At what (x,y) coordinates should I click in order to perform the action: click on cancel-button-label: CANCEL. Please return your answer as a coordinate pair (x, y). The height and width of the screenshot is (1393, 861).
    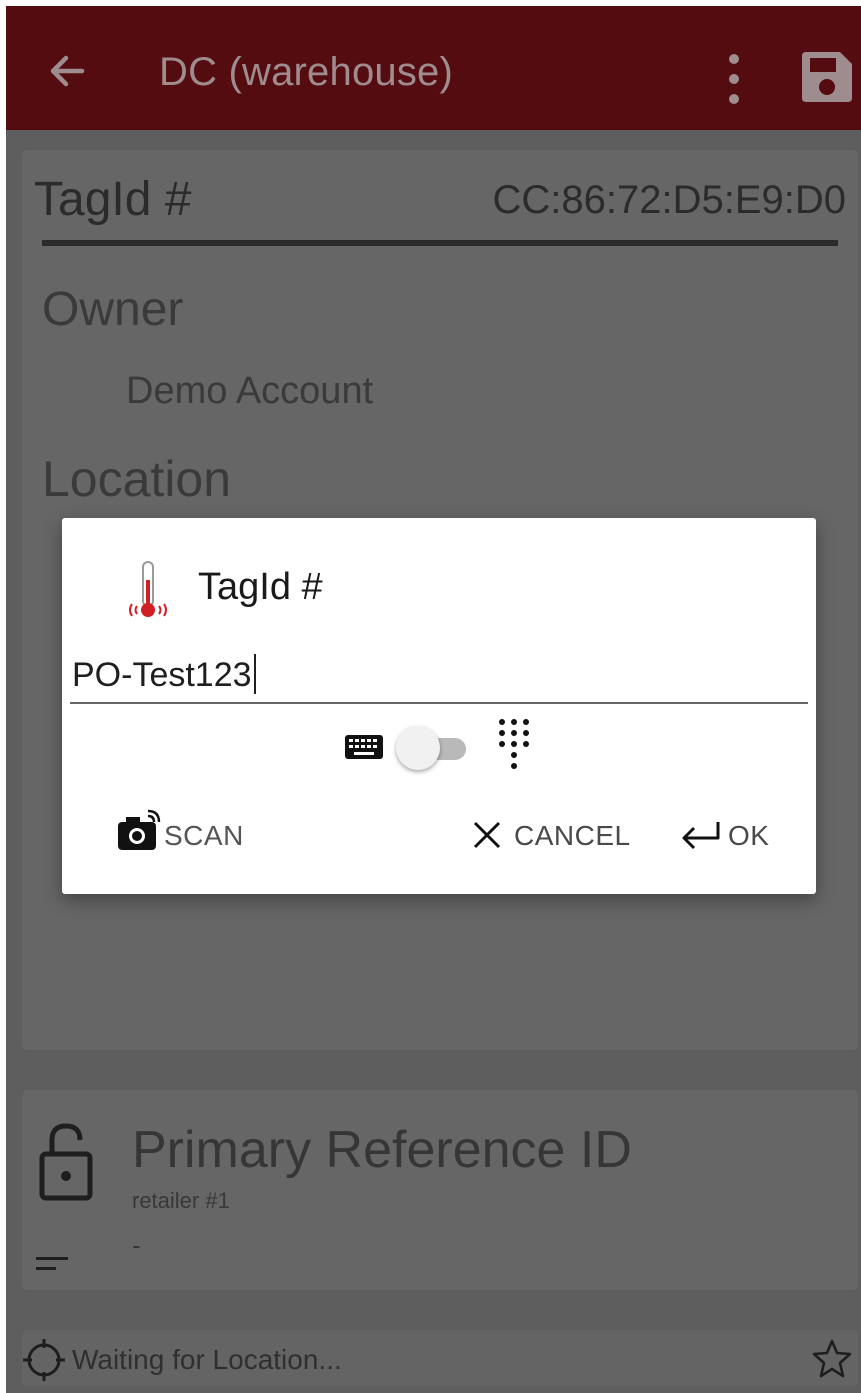
    Looking at the image, I should click on (572, 835).